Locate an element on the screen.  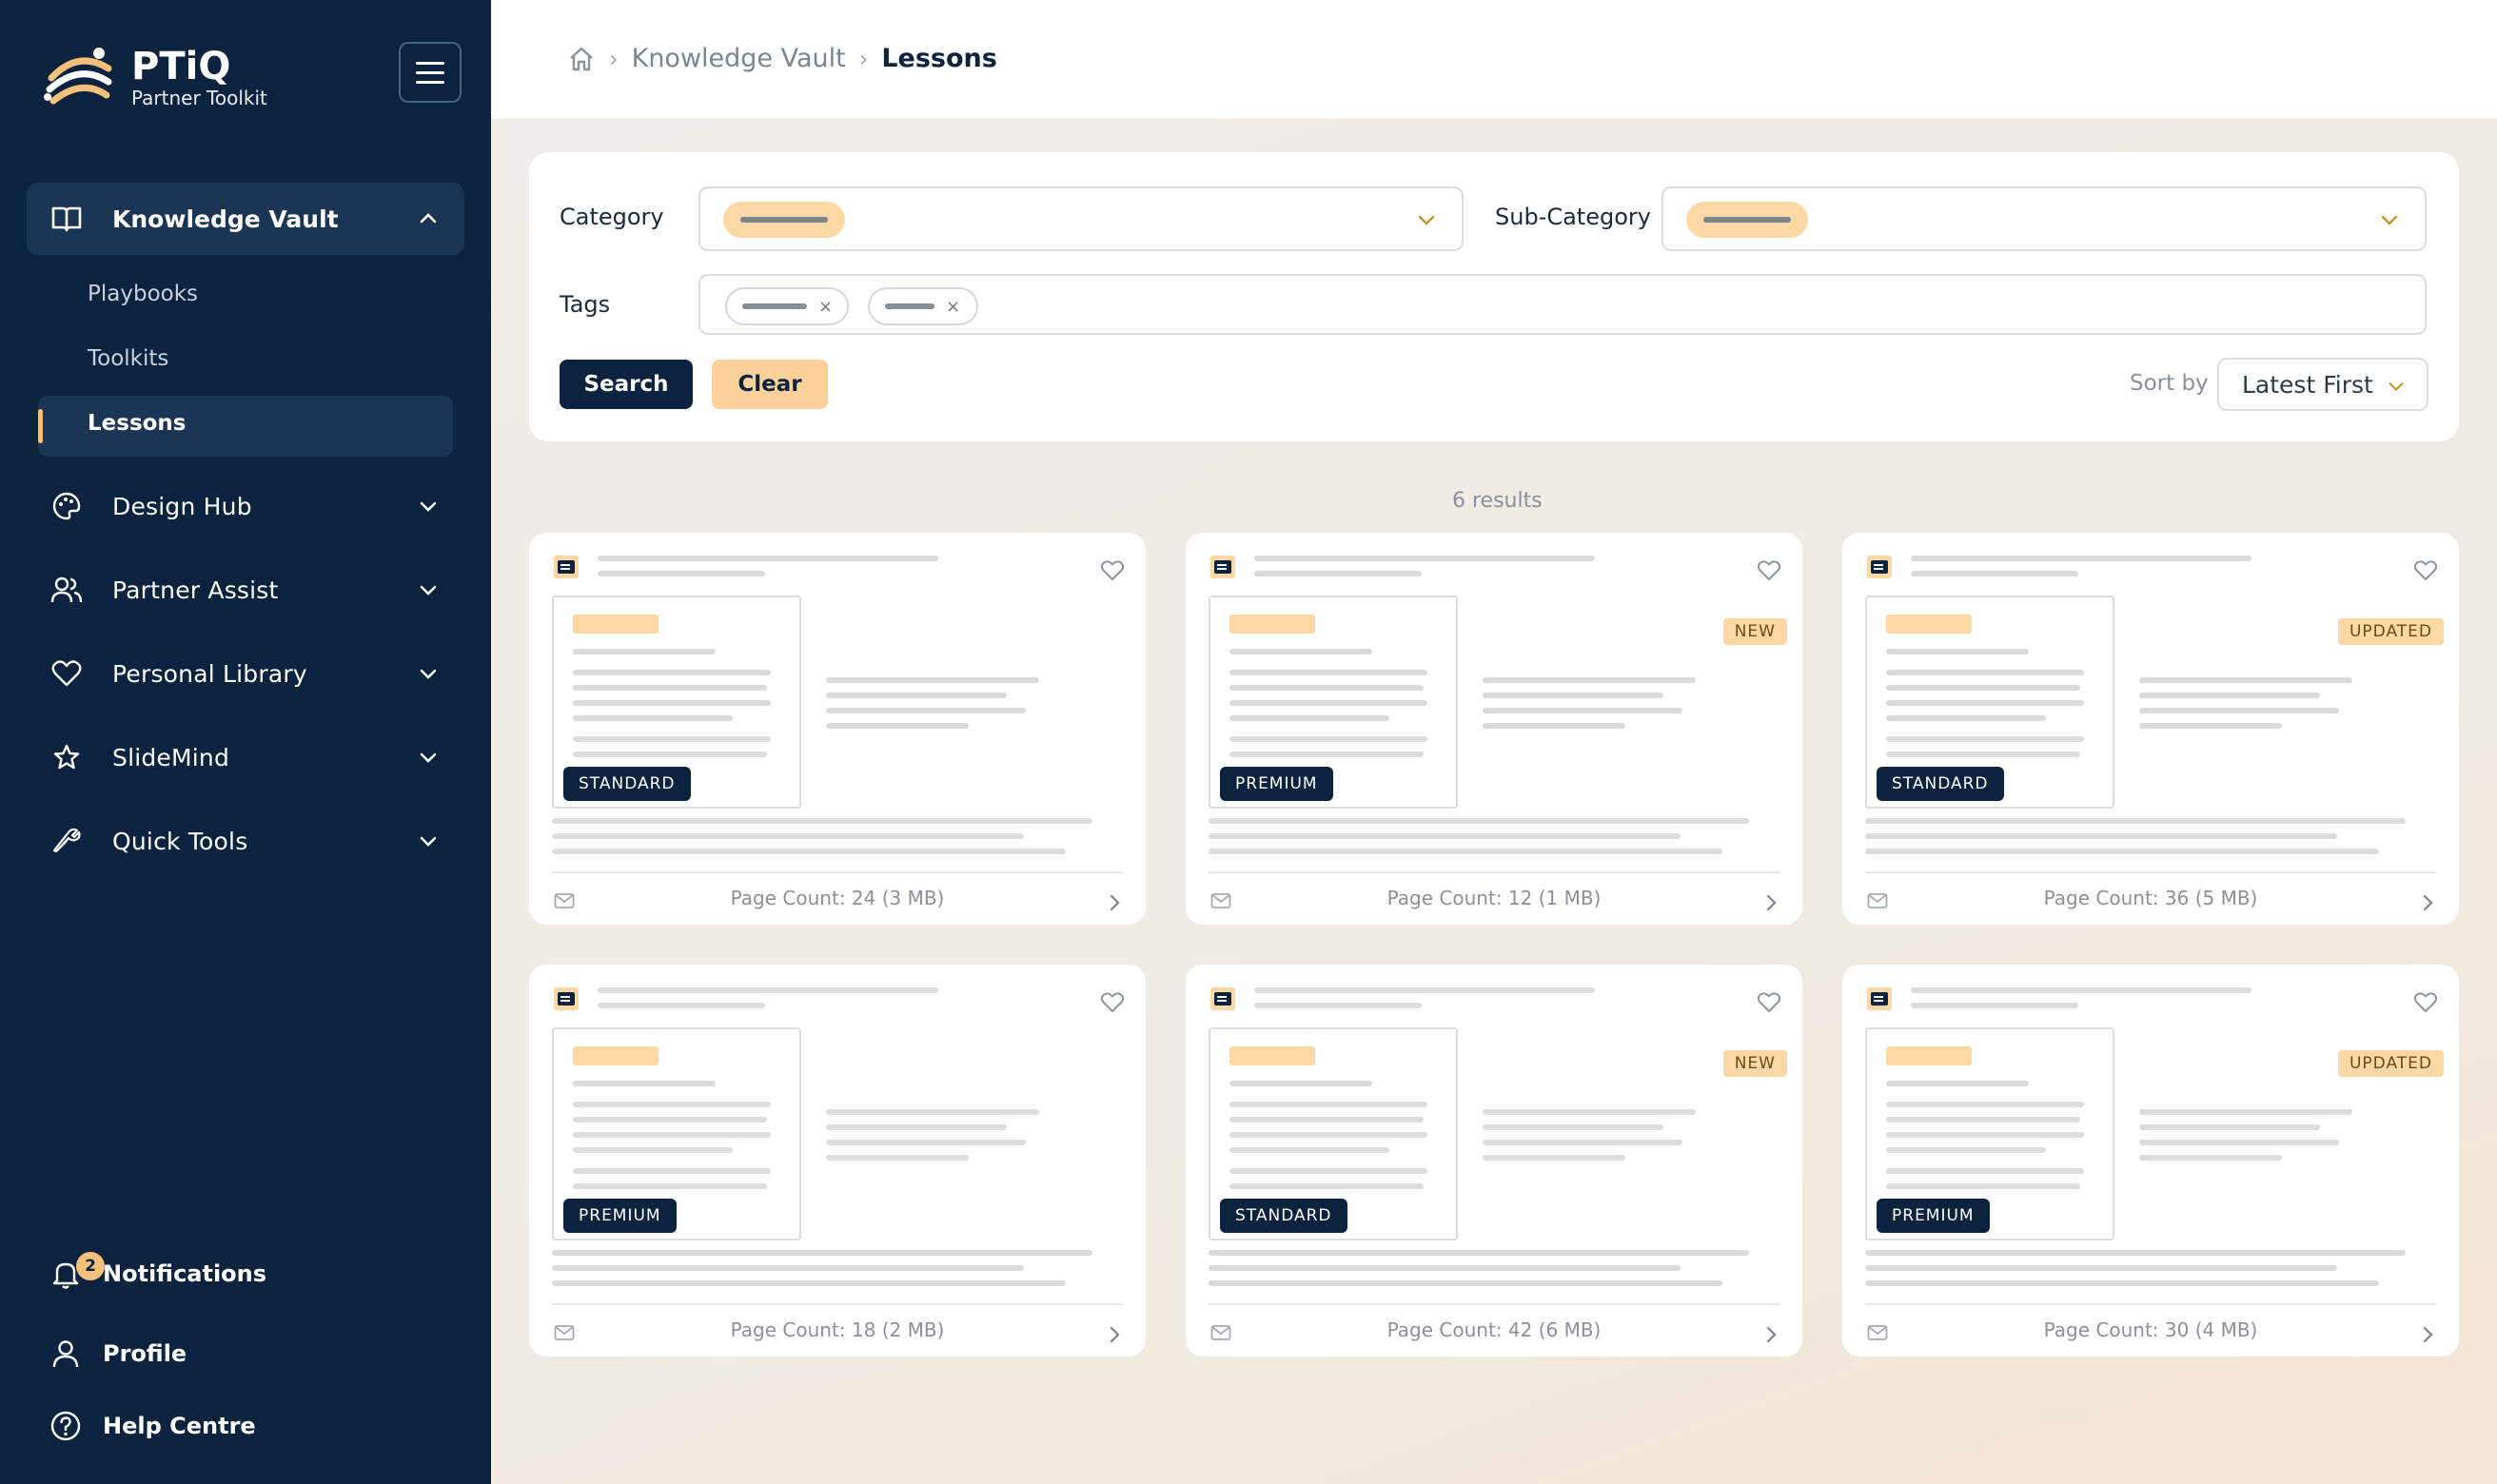
page-count: Page Count: 42 (6 MB) is located at coordinates (1494, 1329).